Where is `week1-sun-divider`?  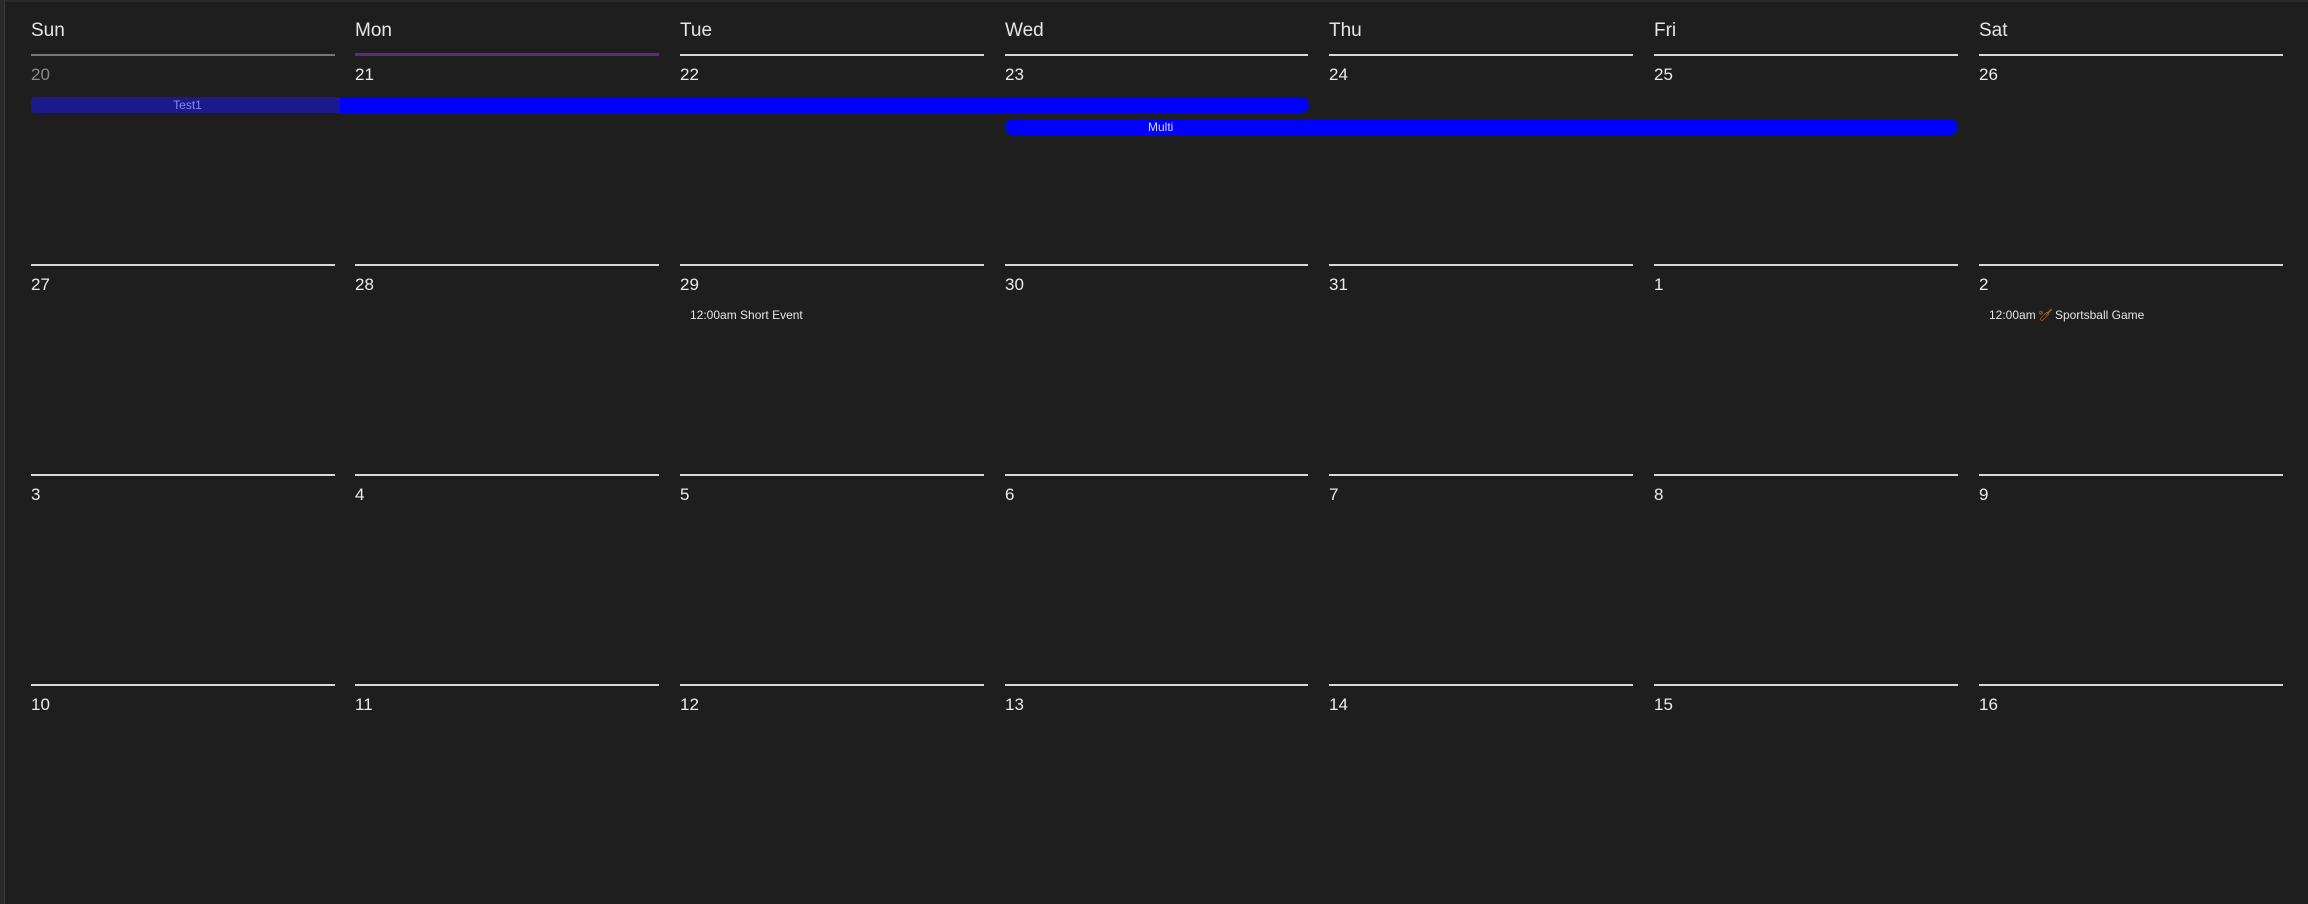 week1-sun-divider is located at coordinates (183, 55).